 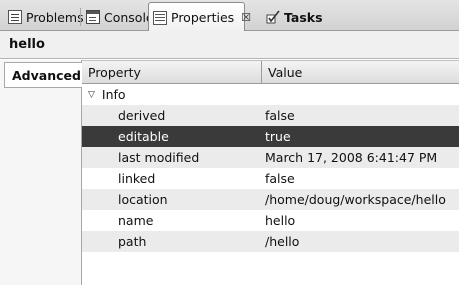 What do you see at coordinates (351, 157) in the screenshot?
I see `property-value: March 17, 2008 6:41:47 PM` at bounding box center [351, 157].